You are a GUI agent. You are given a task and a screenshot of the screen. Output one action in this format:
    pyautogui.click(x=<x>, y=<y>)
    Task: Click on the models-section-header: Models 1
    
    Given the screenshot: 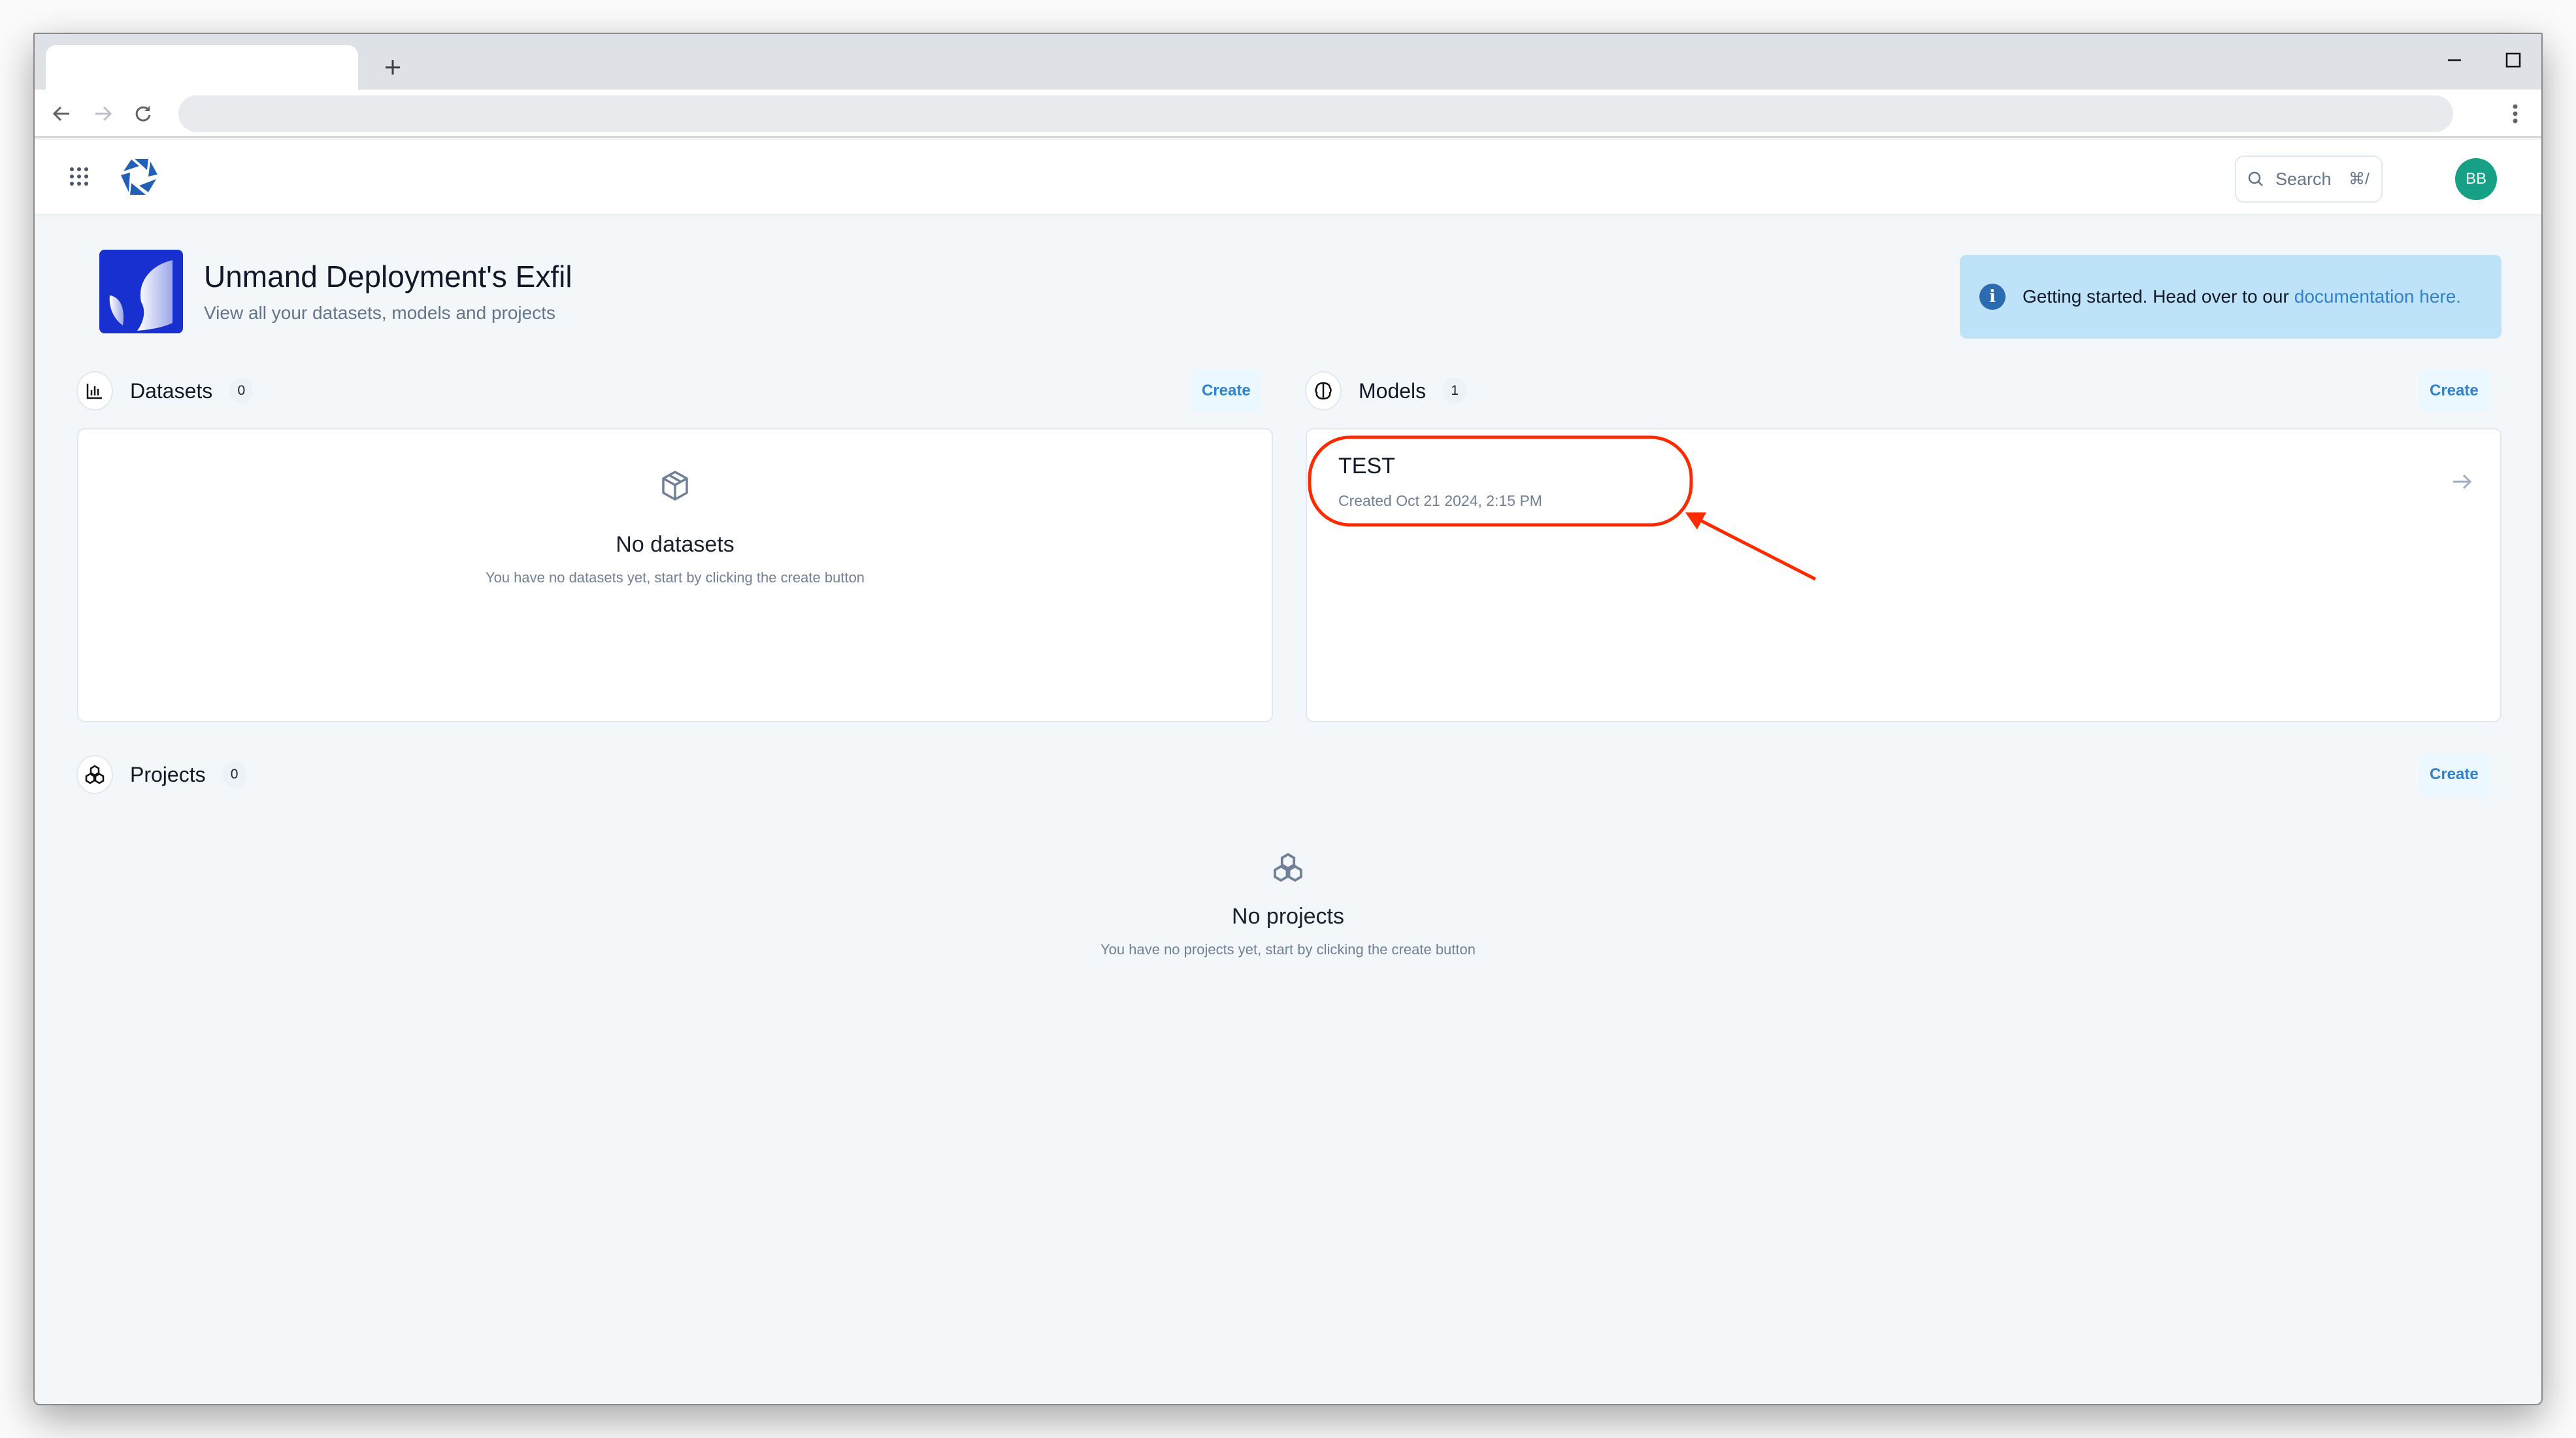 What is the action you would take?
    pyautogui.click(x=1386, y=390)
    